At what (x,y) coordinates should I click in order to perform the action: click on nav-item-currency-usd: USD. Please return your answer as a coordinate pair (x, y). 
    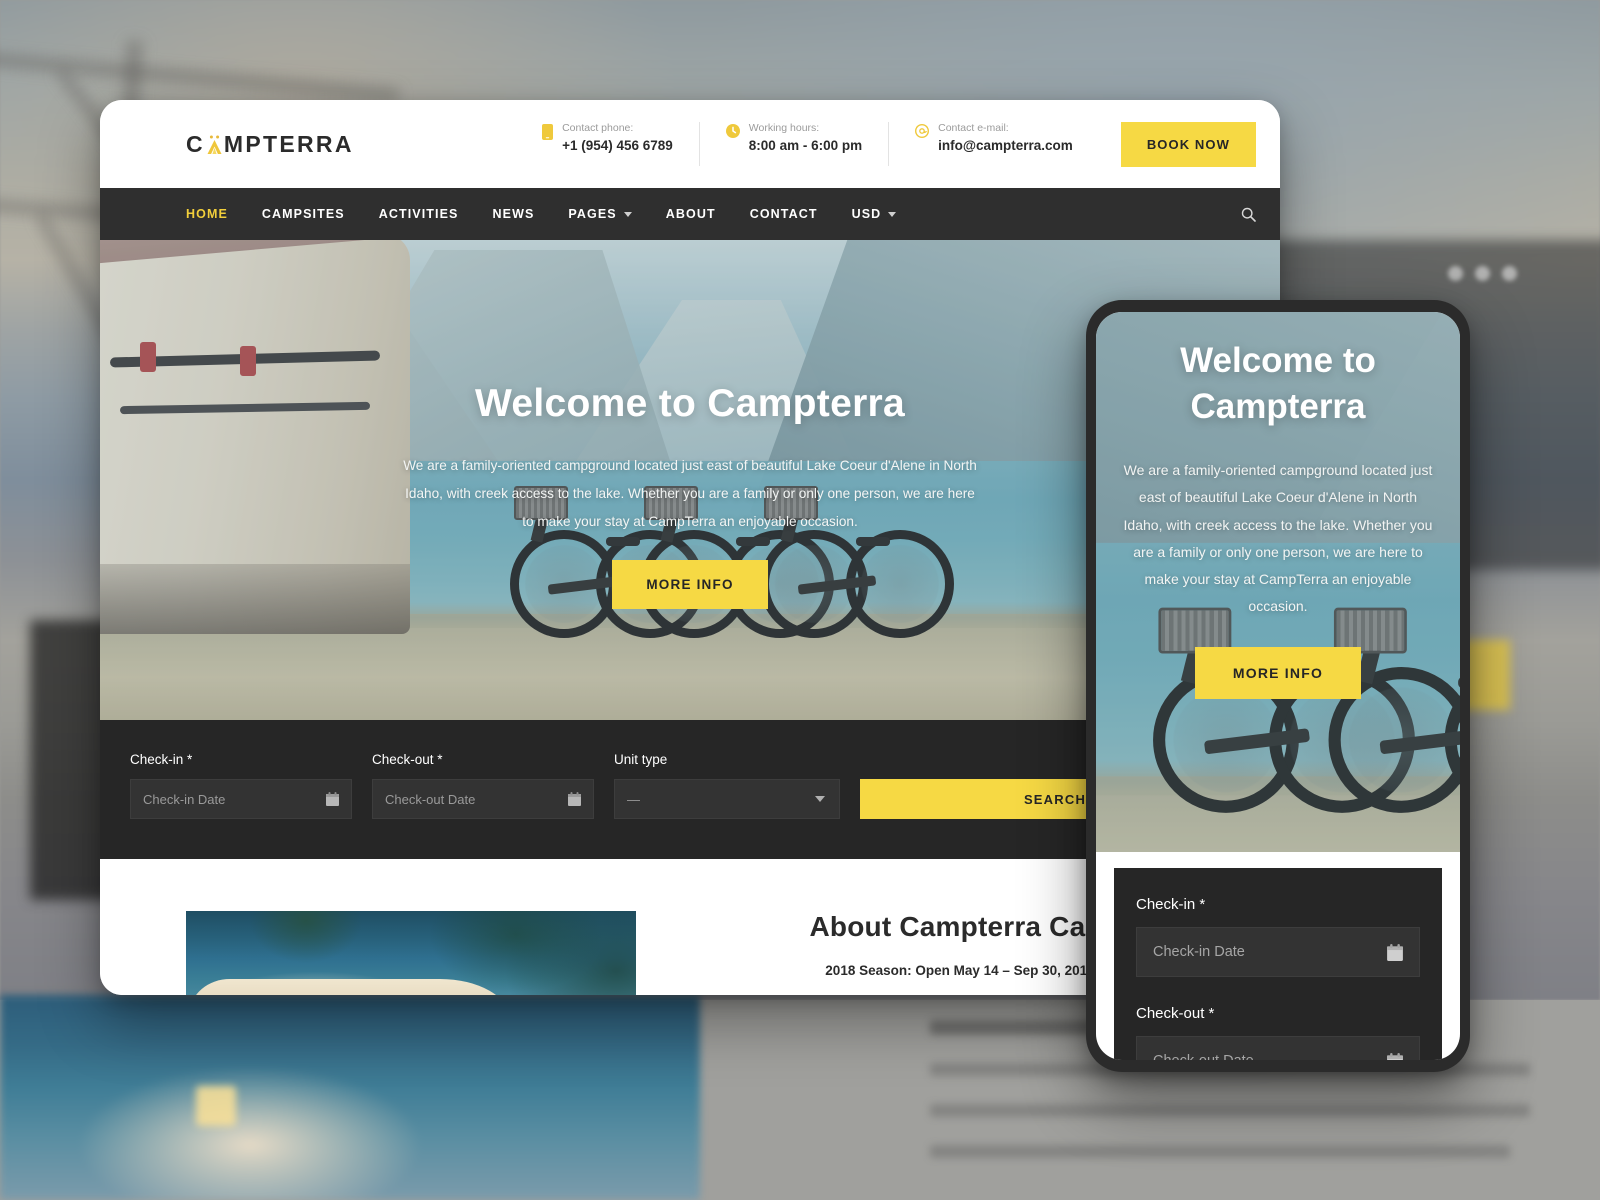
    Looking at the image, I should click on (874, 214).